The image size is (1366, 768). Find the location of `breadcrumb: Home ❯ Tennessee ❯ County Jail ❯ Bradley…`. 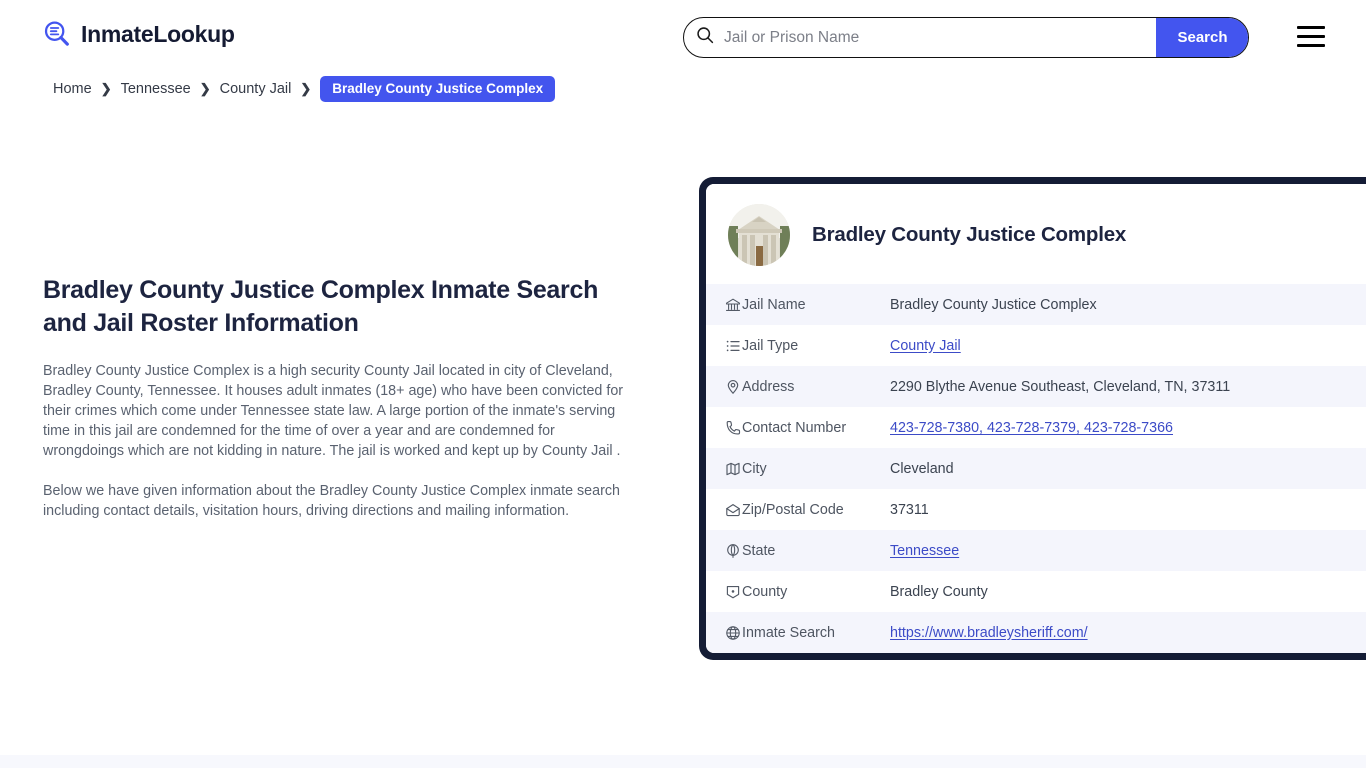

breadcrumb: Home ❯ Tennessee ❯ County Jail ❯ Bradley… is located at coordinates (304, 89).